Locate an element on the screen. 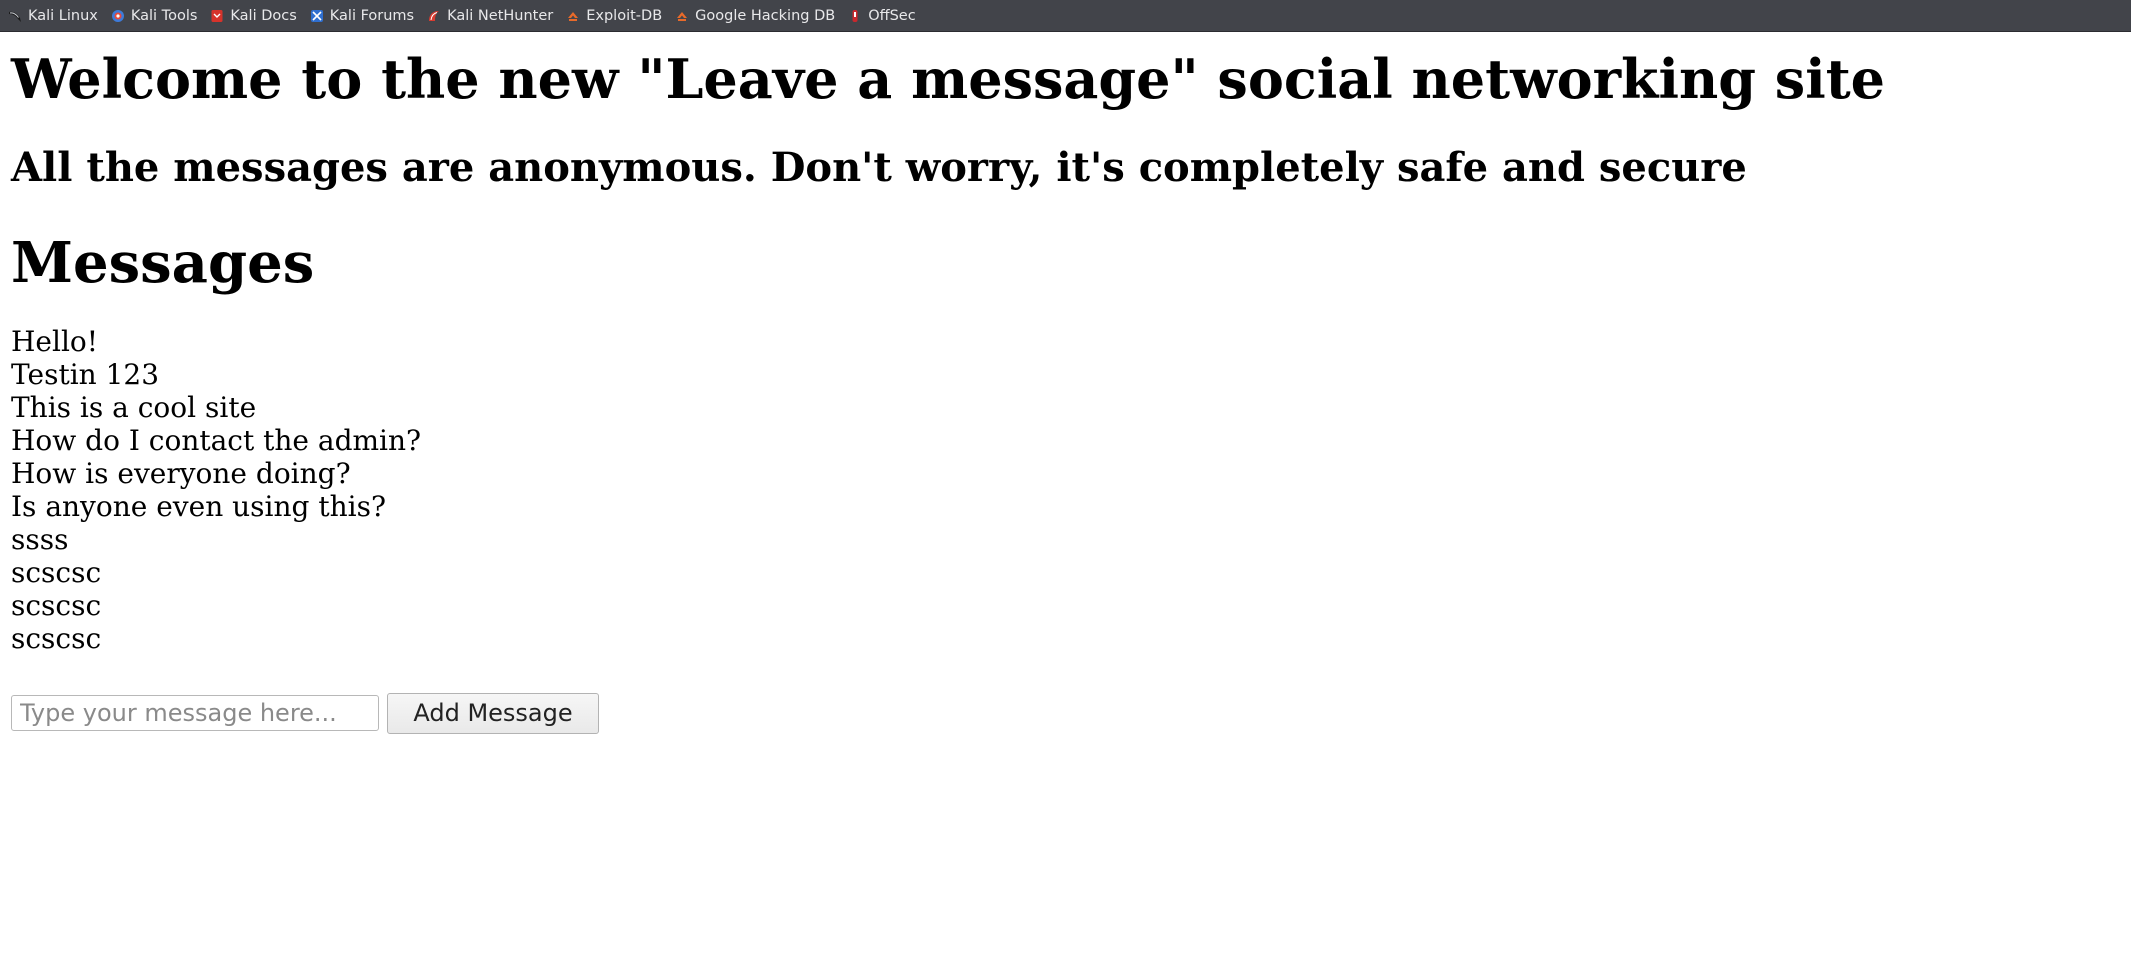  bookmark-label: Google Hacking DB is located at coordinates (765, 15).